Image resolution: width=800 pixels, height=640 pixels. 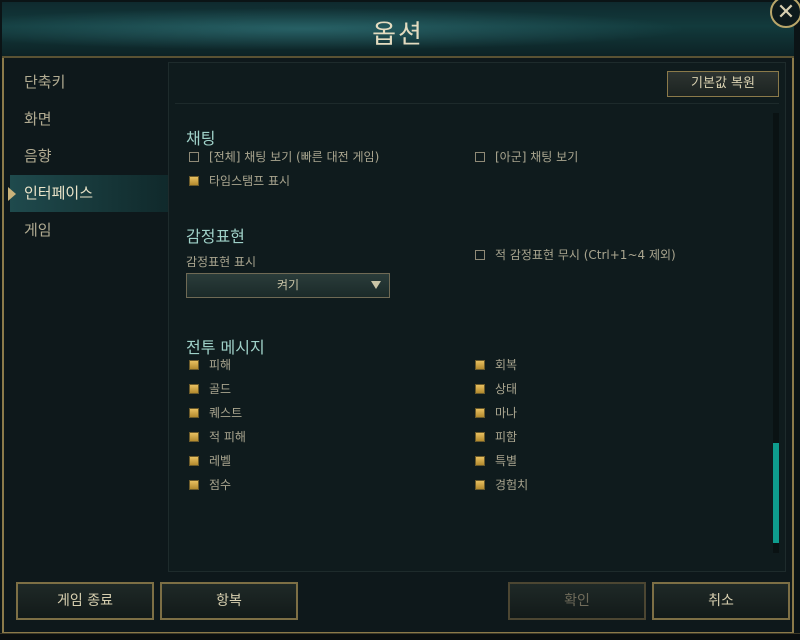 What do you see at coordinates (12, 194) in the screenshot?
I see `active-arrow-icon` at bounding box center [12, 194].